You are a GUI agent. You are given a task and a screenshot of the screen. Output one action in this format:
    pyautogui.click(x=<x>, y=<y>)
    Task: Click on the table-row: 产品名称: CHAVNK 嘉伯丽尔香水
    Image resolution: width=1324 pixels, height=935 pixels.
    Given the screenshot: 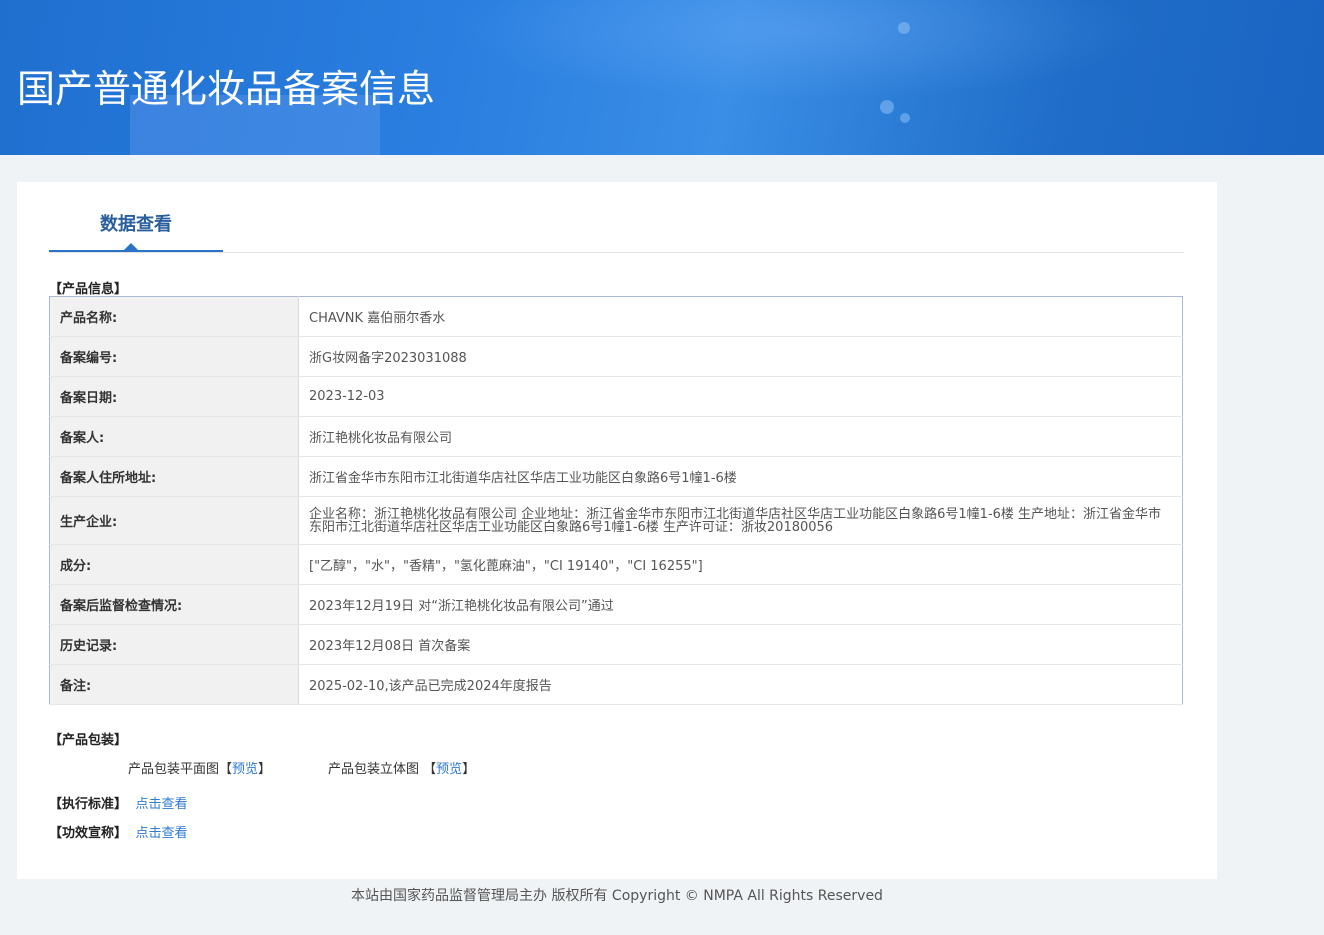 What is the action you would take?
    pyautogui.click(x=616, y=316)
    